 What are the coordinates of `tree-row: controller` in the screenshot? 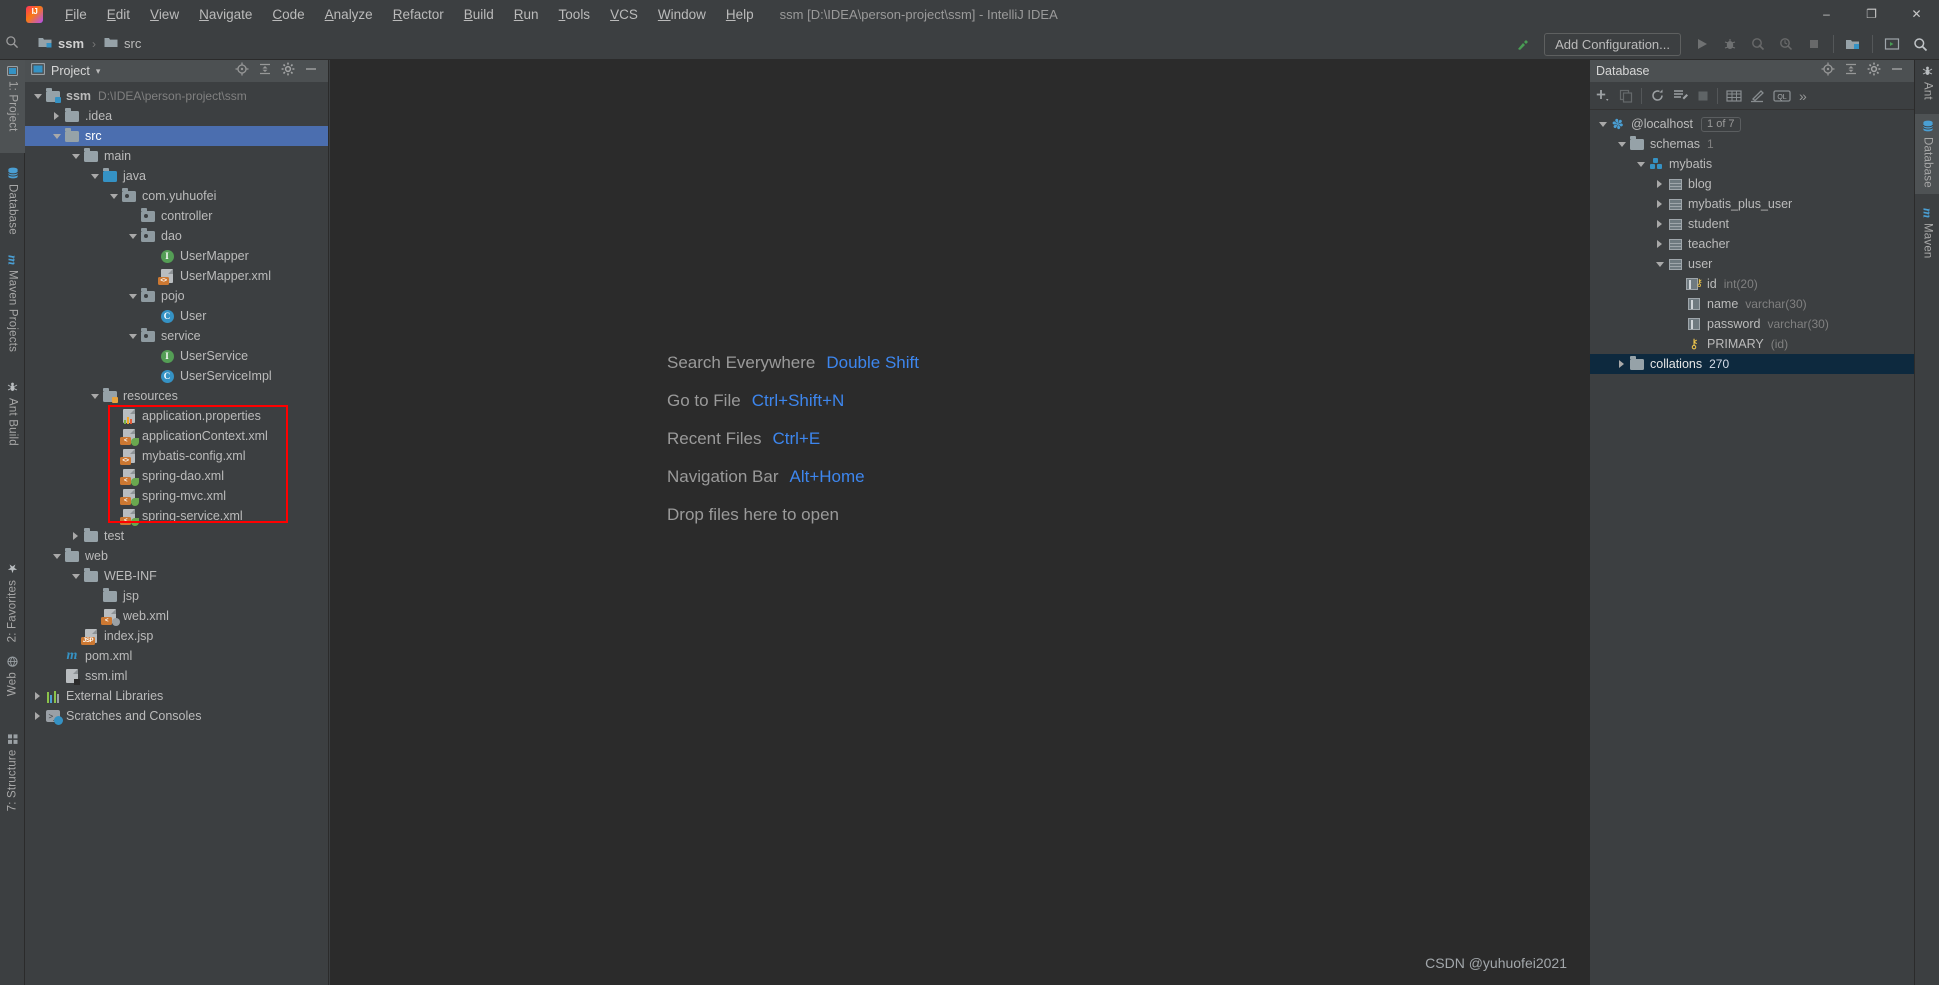 It's located at (176, 216).